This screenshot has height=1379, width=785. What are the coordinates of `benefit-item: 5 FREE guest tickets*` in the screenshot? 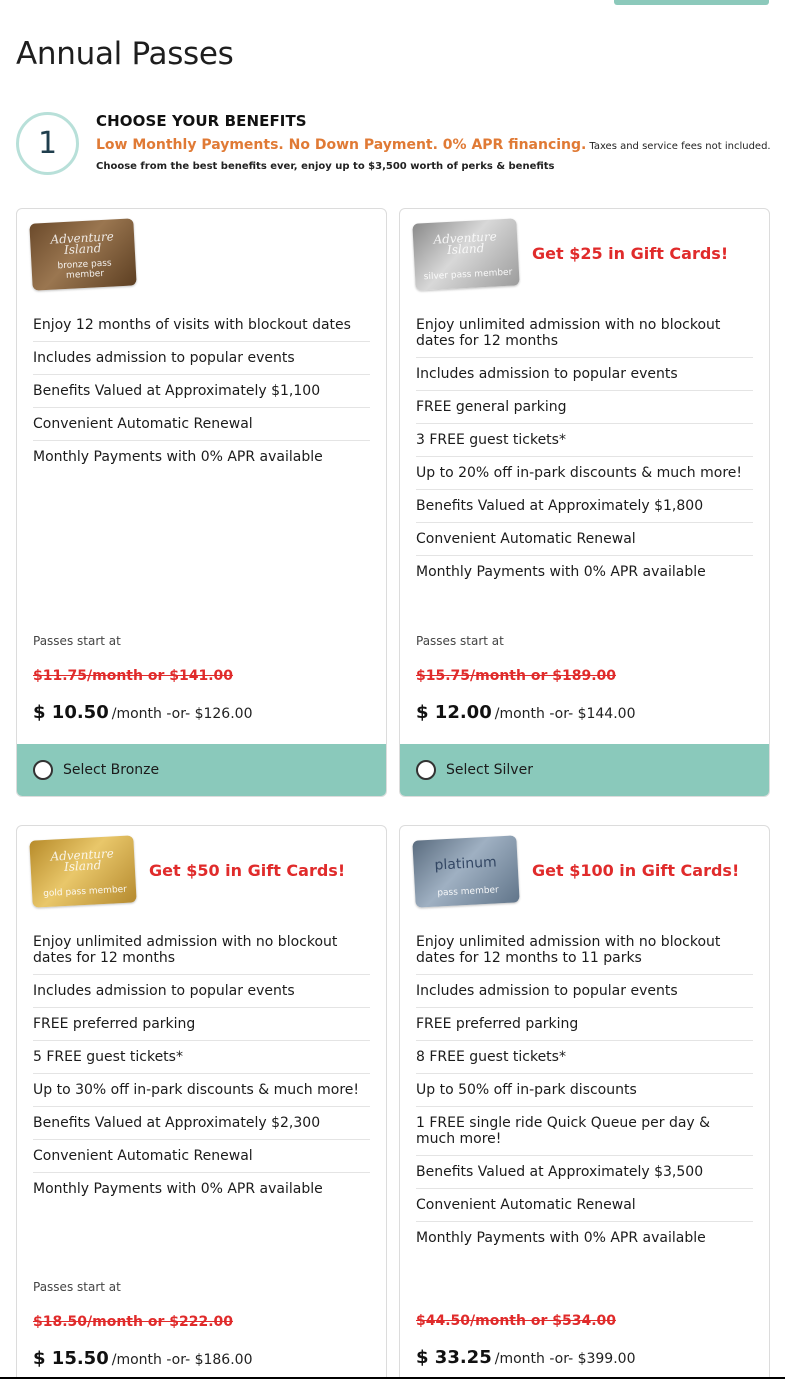 It's located at (201, 1057).